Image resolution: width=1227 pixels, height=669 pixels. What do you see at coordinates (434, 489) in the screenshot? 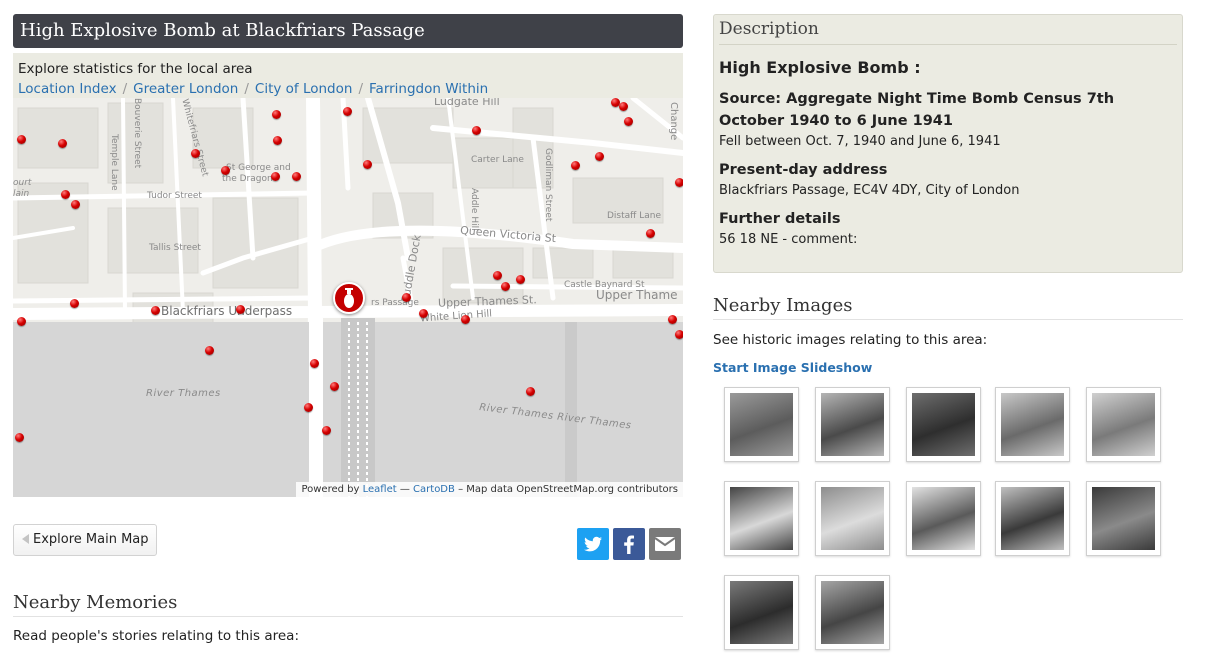
I see `cartodb-link: CartoDB` at bounding box center [434, 489].